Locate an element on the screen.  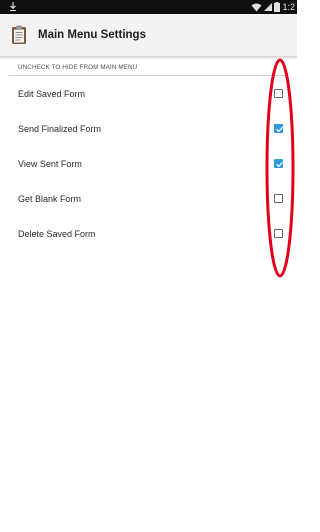
pref-label: Delete Saved Form is located at coordinates (57, 234).